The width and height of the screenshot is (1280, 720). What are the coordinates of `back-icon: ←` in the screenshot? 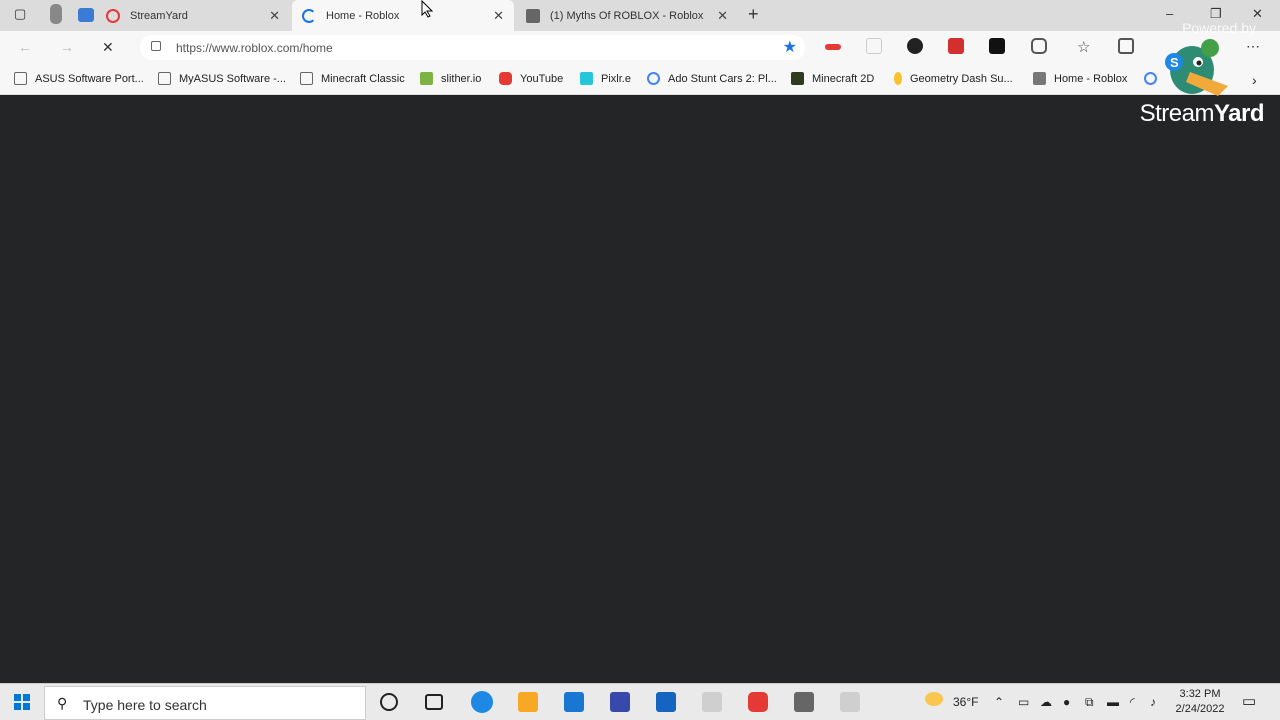 It's located at (25, 47).